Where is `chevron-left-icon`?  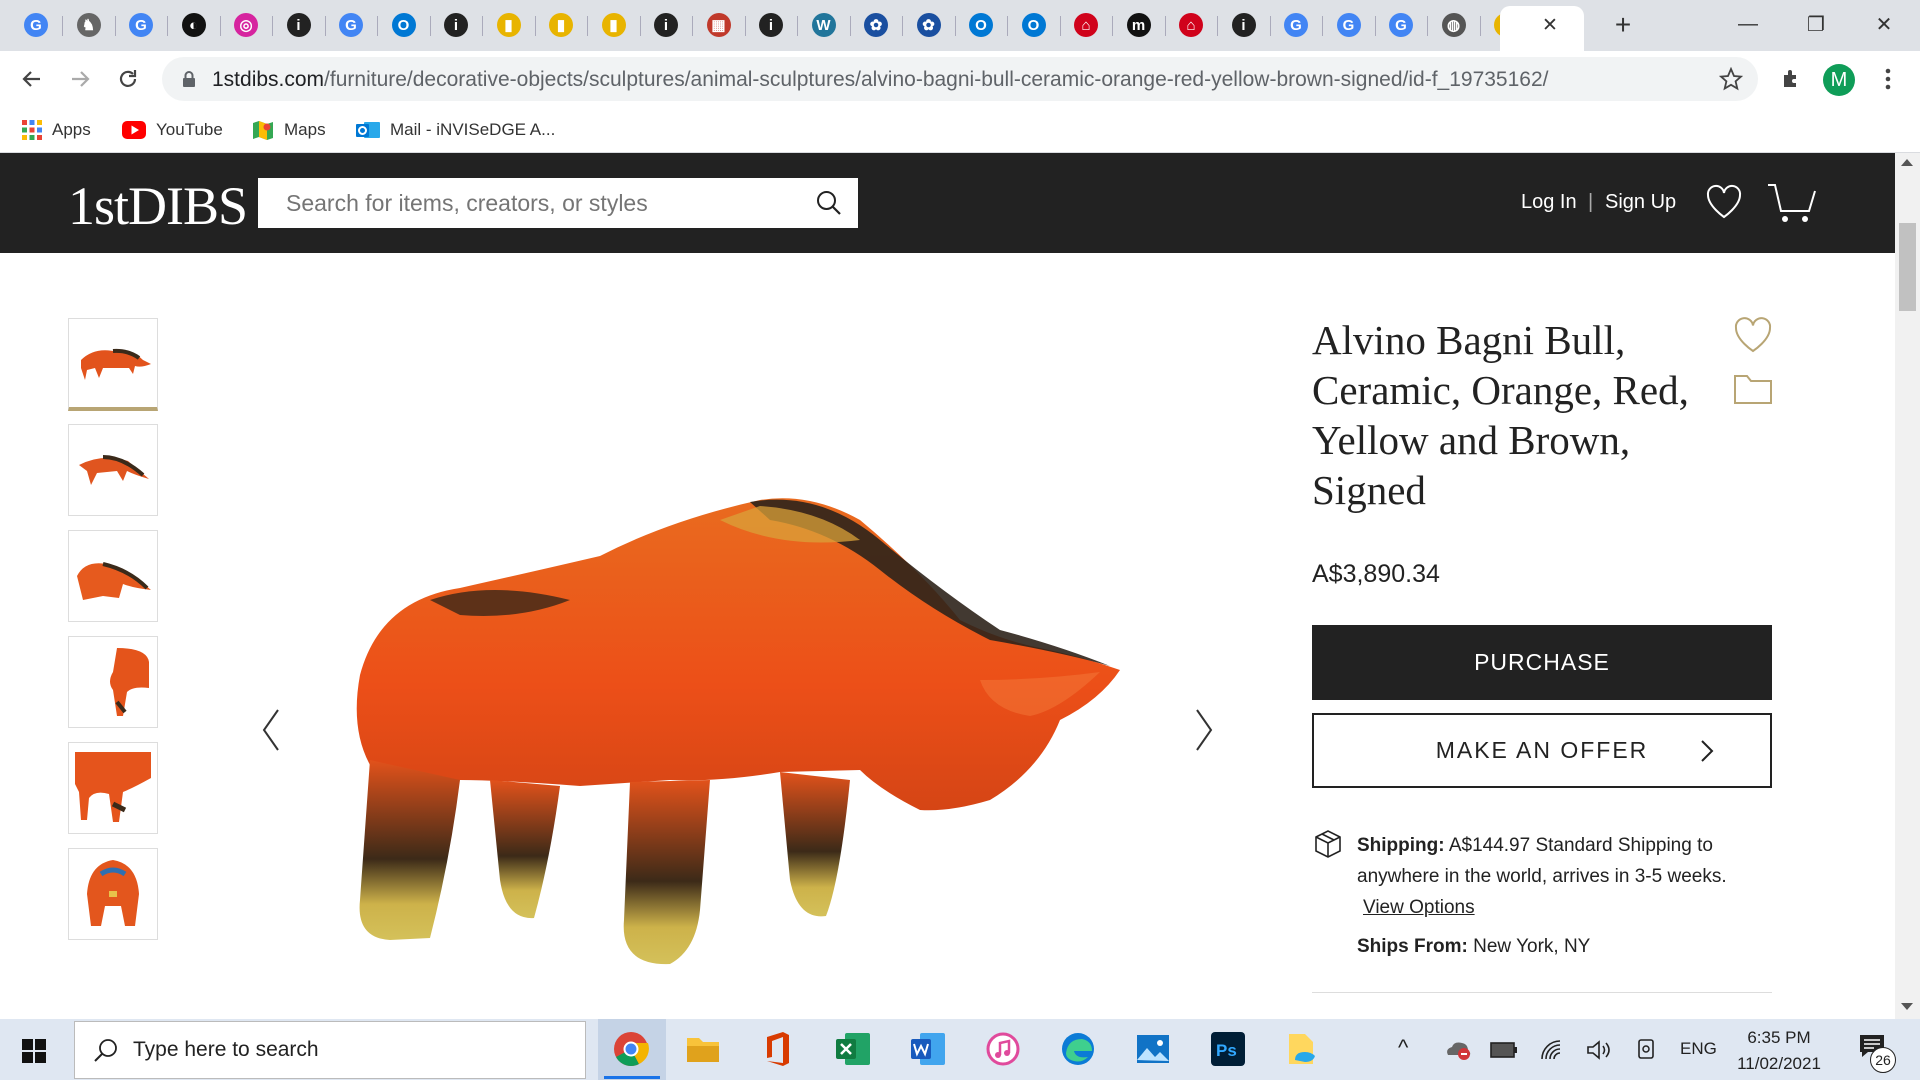
chevron-left-icon is located at coordinates (270, 730).